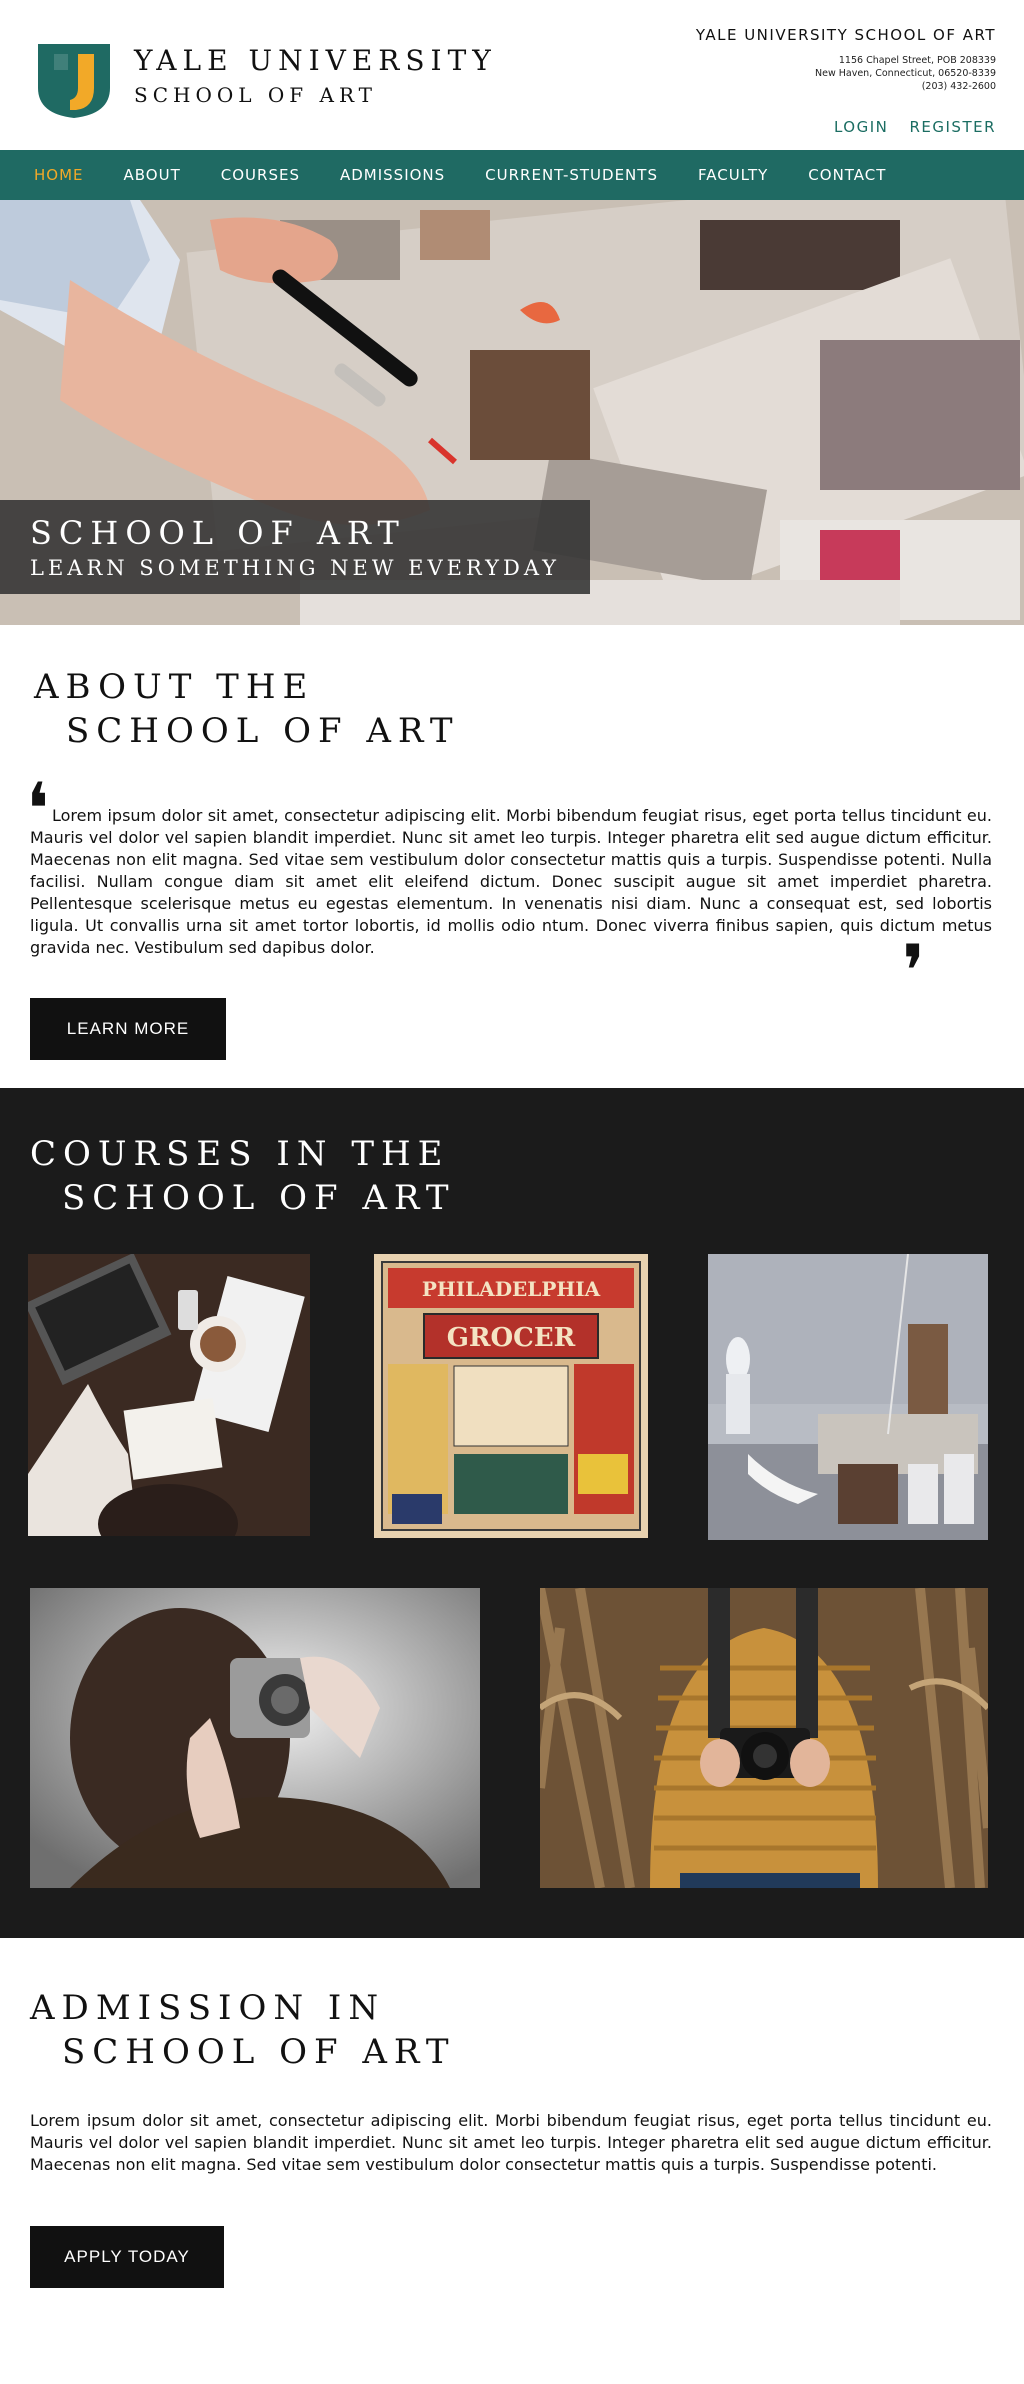 The width and height of the screenshot is (1024, 2384). I want to click on poster-text-1: PHILADELPHIA, so click(511, 1289).